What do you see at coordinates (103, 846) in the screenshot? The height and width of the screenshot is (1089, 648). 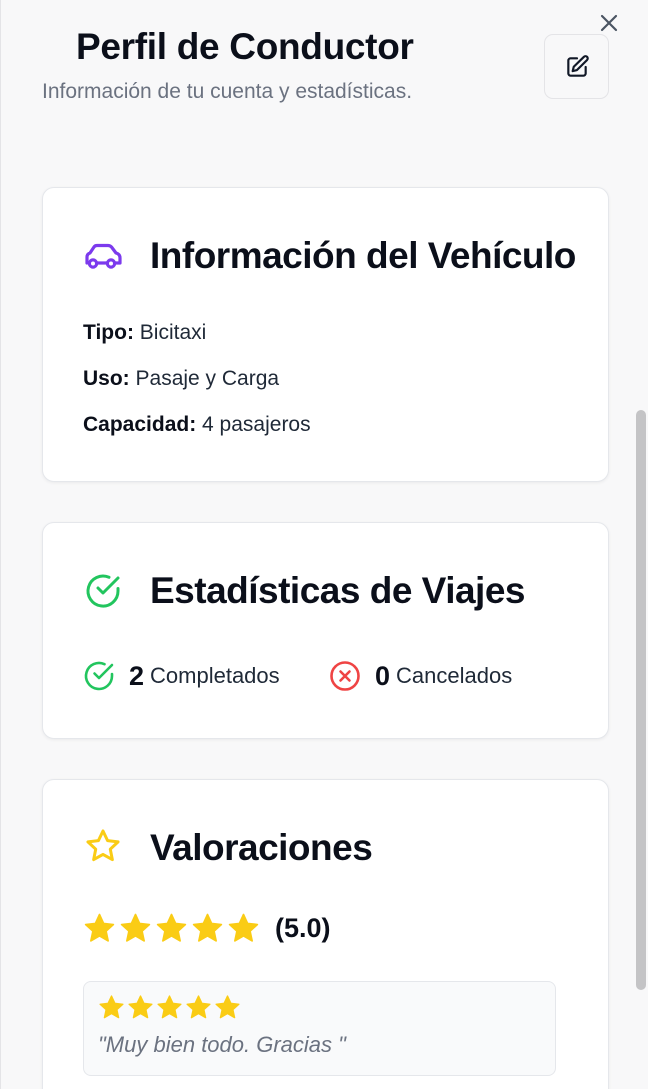 I see `star-outline-icon` at bounding box center [103, 846].